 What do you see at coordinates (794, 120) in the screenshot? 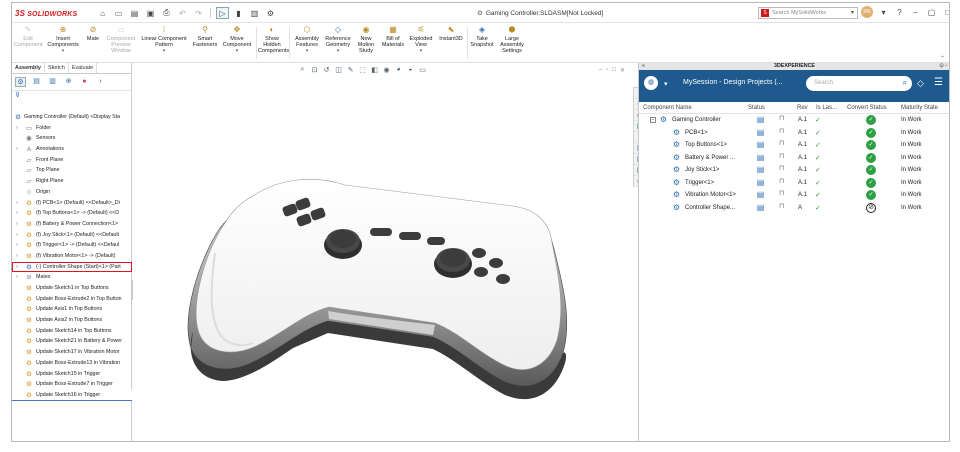
I see `table-row: − ⚙ Gaming Controller ▤ ⊓ A.1 ✓ ✓ In Work` at bounding box center [794, 120].